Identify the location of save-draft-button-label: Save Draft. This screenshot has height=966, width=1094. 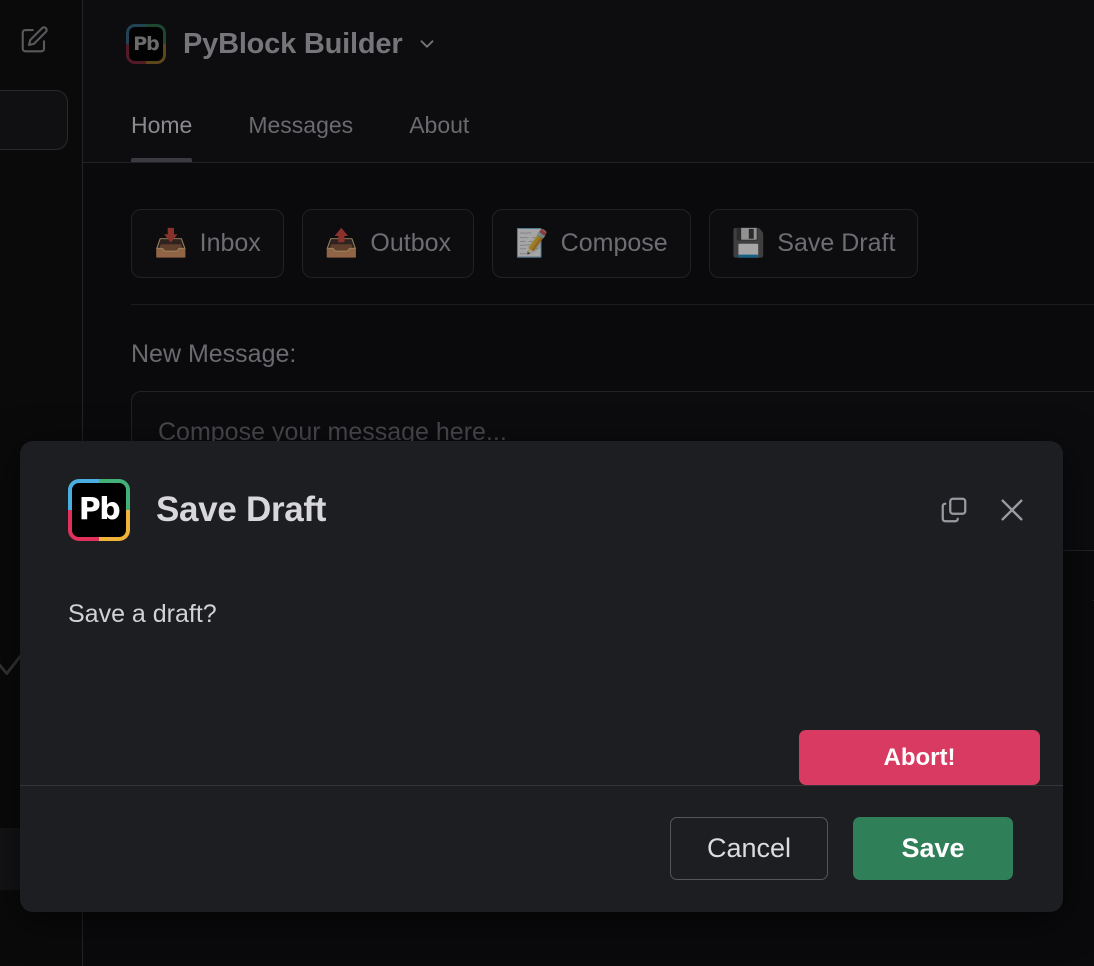
(836, 243).